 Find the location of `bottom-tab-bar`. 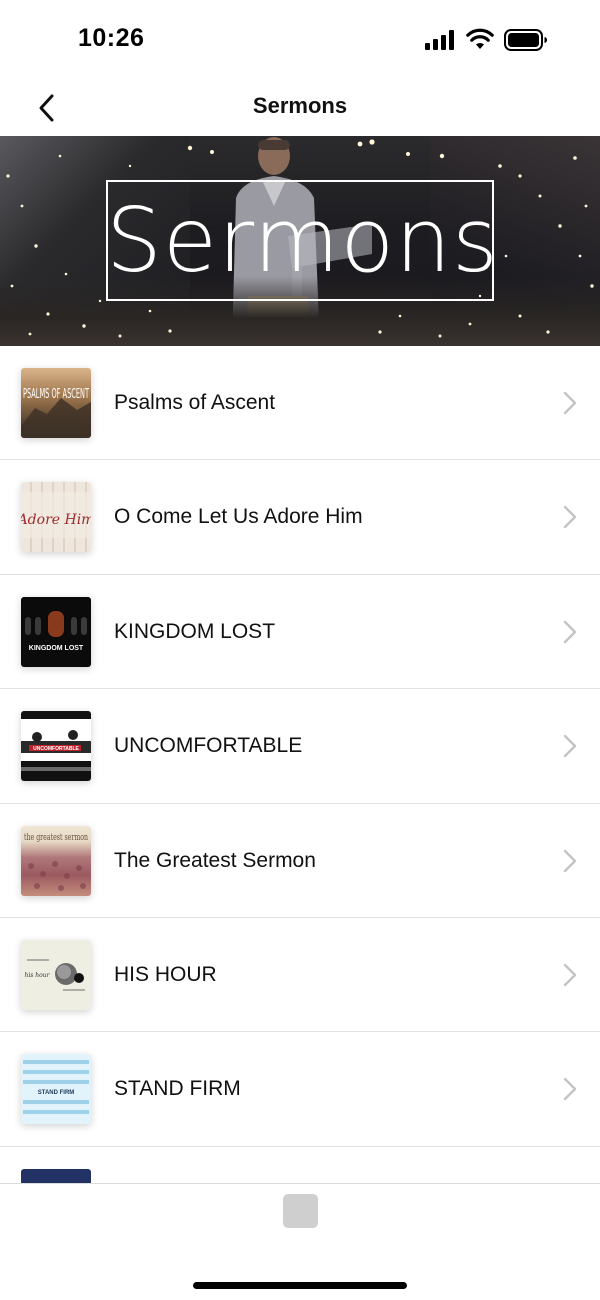

bottom-tab-bar is located at coordinates (300, 1241).